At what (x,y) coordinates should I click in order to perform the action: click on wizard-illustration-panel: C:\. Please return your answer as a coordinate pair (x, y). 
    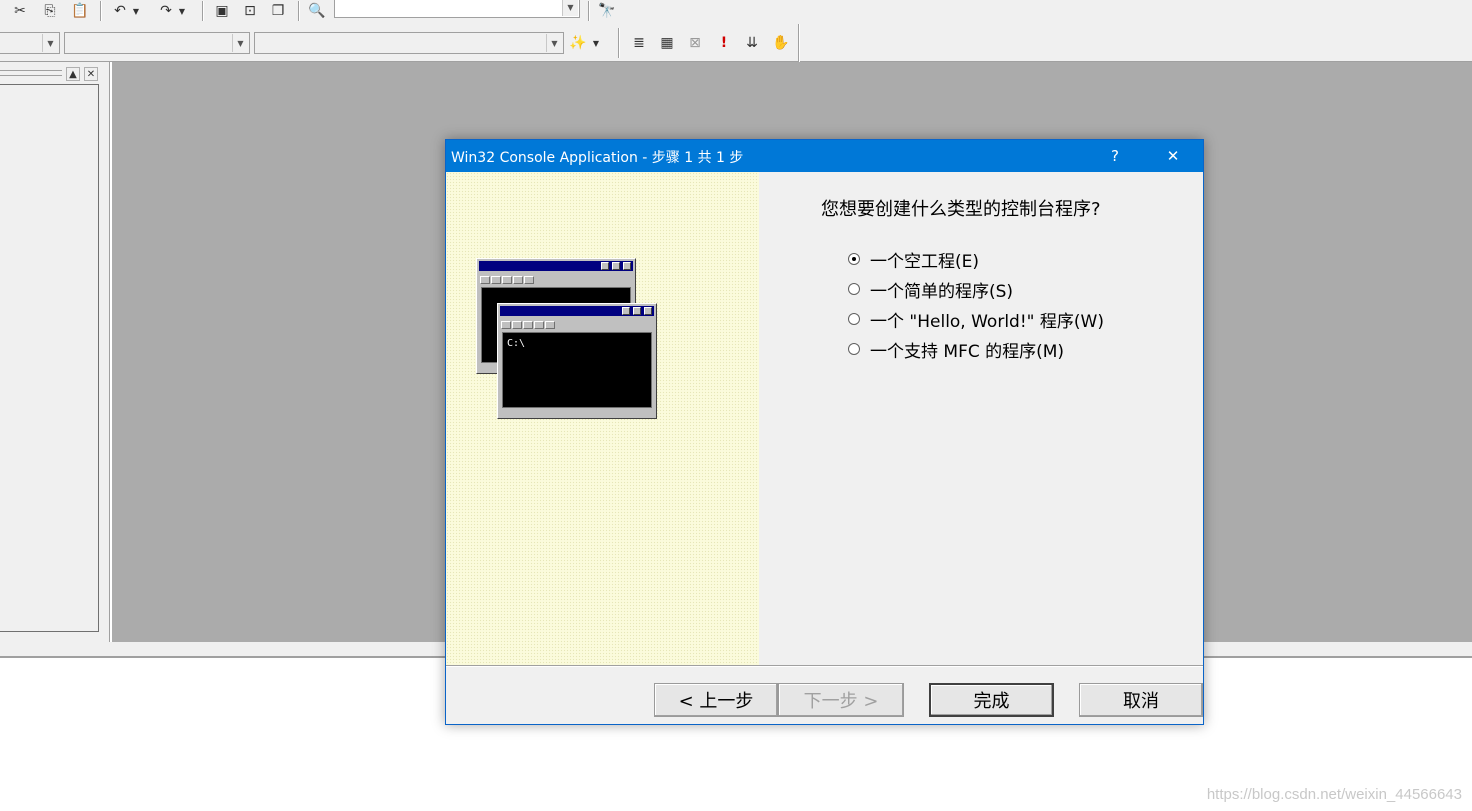
    Looking at the image, I should click on (602, 418).